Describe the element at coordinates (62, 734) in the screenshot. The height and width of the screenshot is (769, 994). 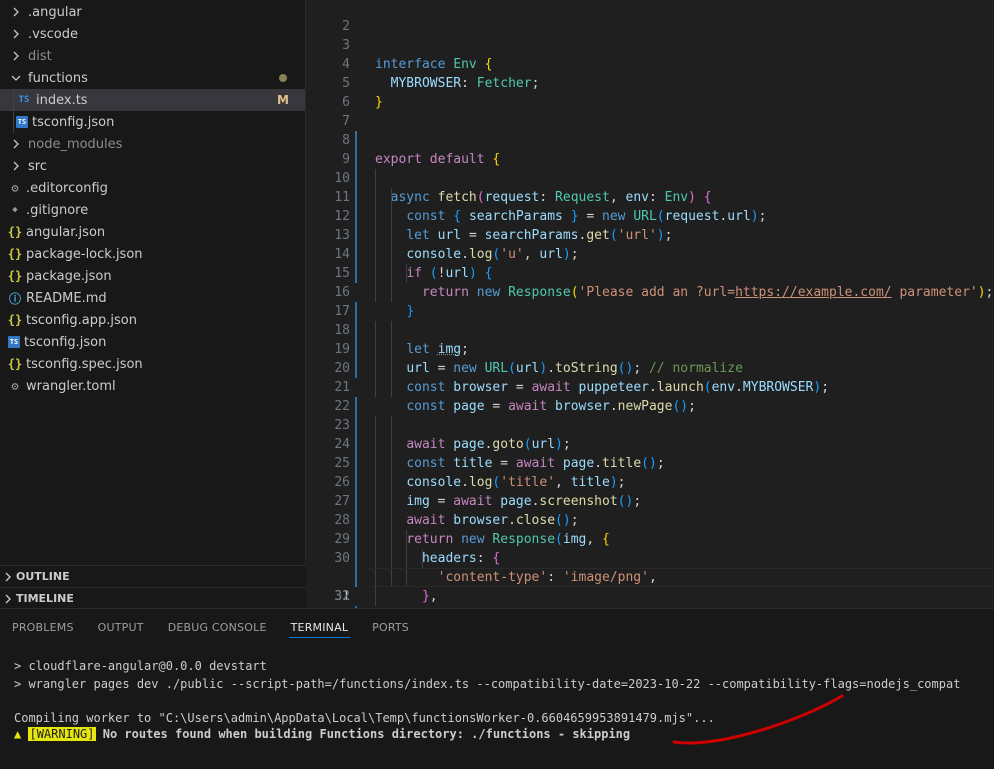
I see `warning-label: [WARNING]` at that location.